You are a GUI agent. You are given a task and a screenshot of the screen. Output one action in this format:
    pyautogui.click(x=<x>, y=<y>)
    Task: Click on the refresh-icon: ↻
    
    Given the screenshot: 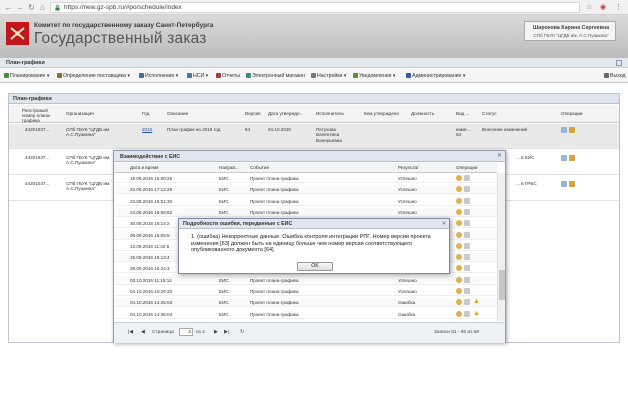 What is the action you would take?
    pyautogui.click(x=242, y=332)
    